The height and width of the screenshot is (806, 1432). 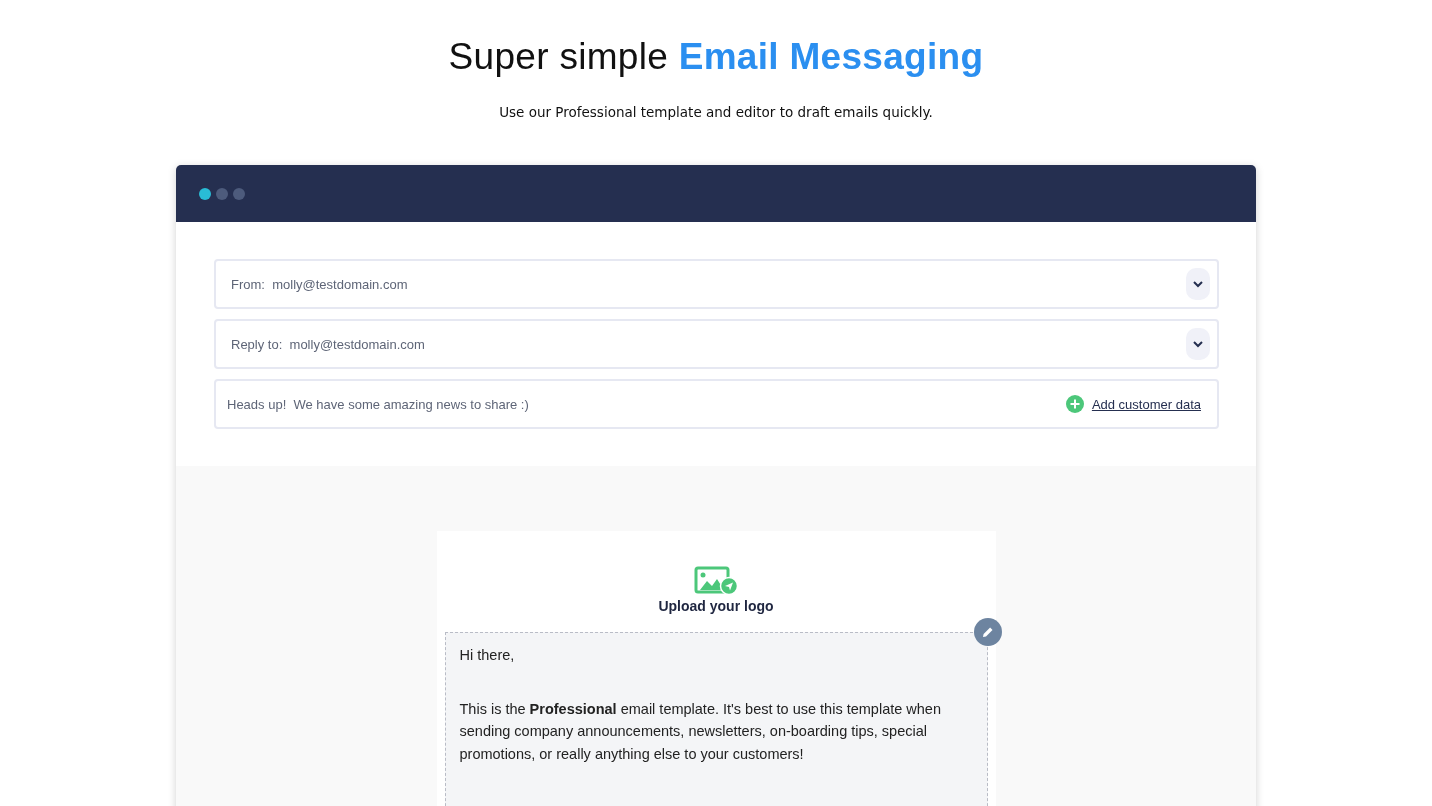 I want to click on page-subheading: Use our Professional template and editor to draft emails quickly., so click(x=716, y=112).